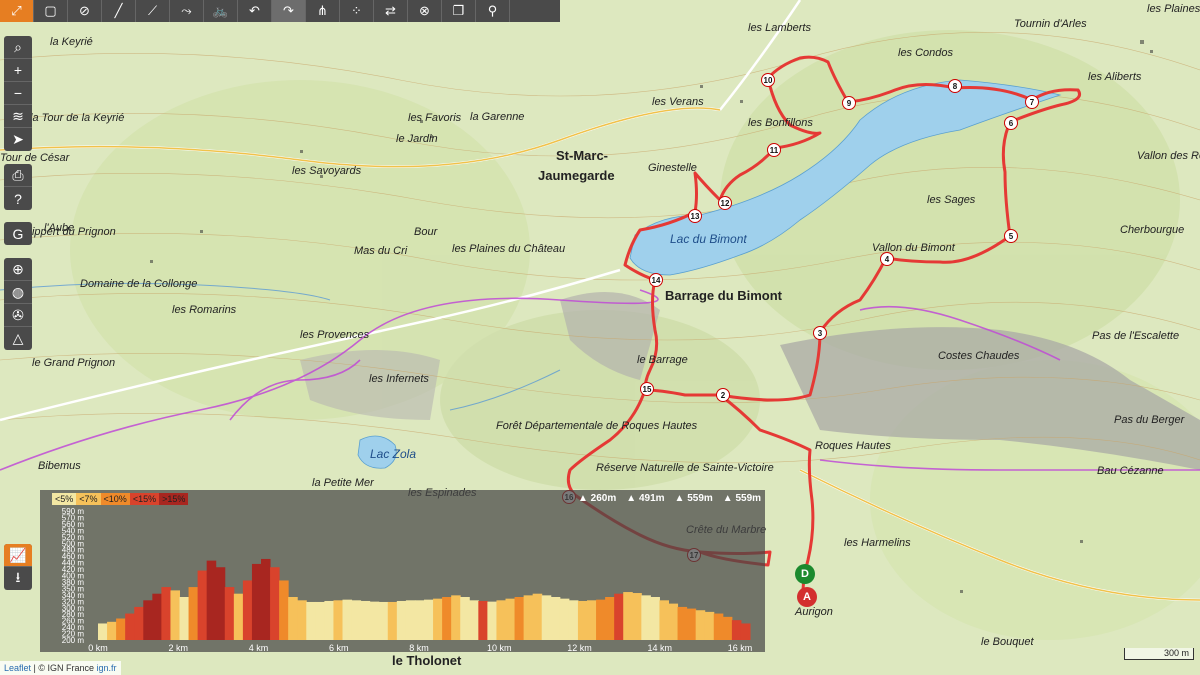 Image resolution: width=1200 pixels, height=675 pixels. What do you see at coordinates (877, 543) in the screenshot?
I see `map-label: les Harmelins` at bounding box center [877, 543].